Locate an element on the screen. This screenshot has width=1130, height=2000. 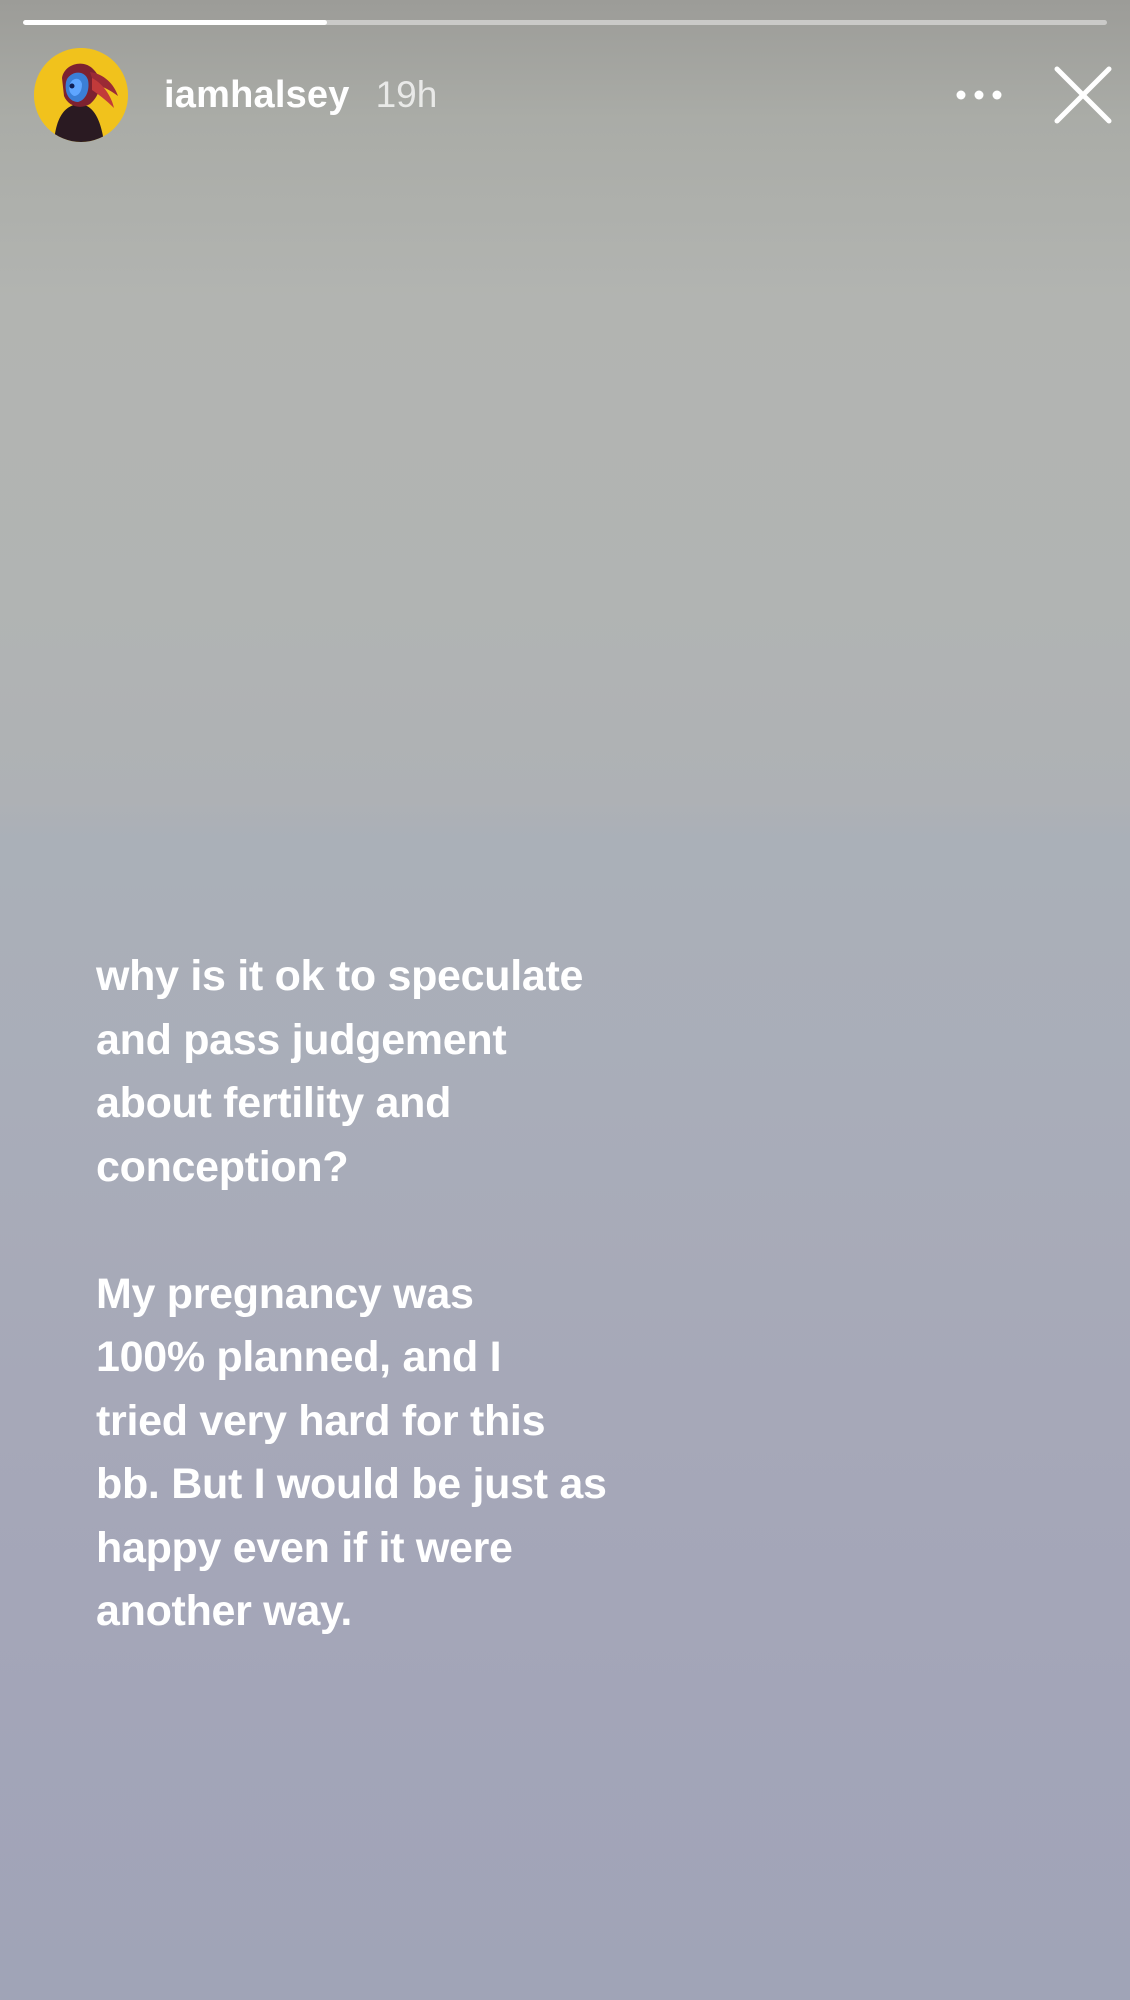
text-line: 100% planned, and I is located at coordinates (299, 1357).